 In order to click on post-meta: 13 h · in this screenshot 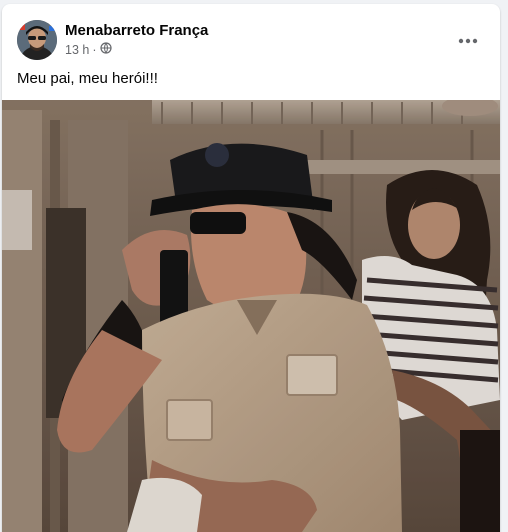, I will do `click(88, 49)`.